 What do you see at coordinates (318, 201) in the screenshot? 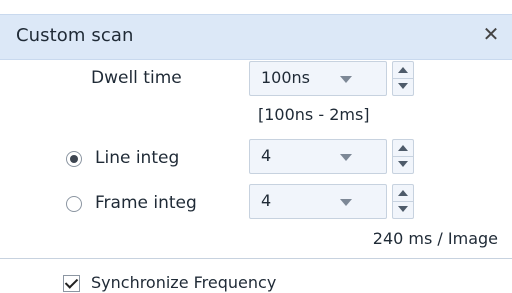
I see `frame-integ-dropdown: 4` at bounding box center [318, 201].